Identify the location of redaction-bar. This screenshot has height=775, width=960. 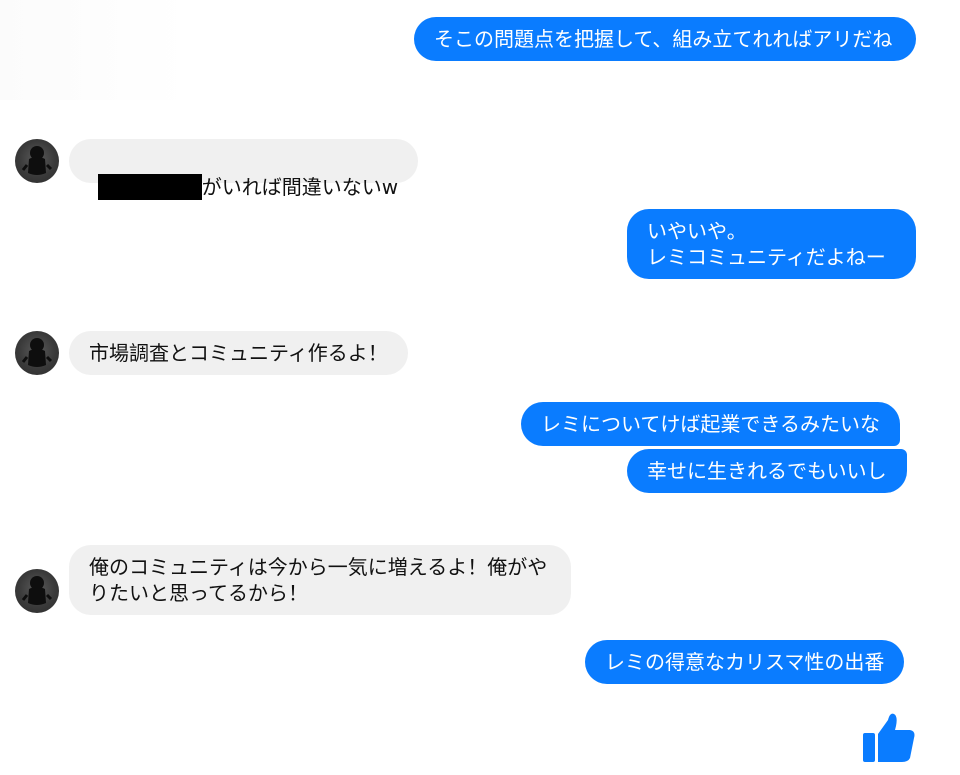
(149, 187).